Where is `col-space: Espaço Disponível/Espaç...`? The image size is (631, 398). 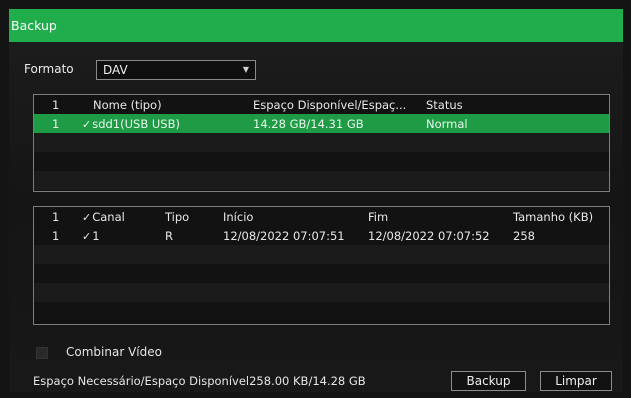 col-space: Espaço Disponível/Espaç... is located at coordinates (329, 105).